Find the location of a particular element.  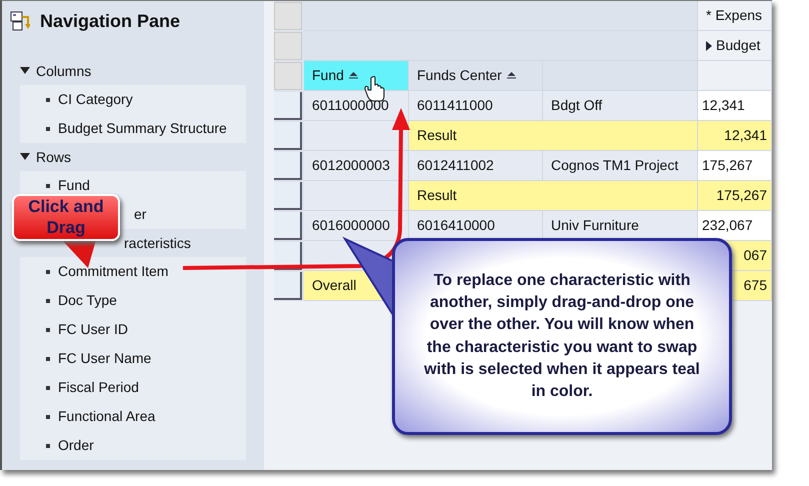

table-cell: 6016000000 is located at coordinates (356, 226).